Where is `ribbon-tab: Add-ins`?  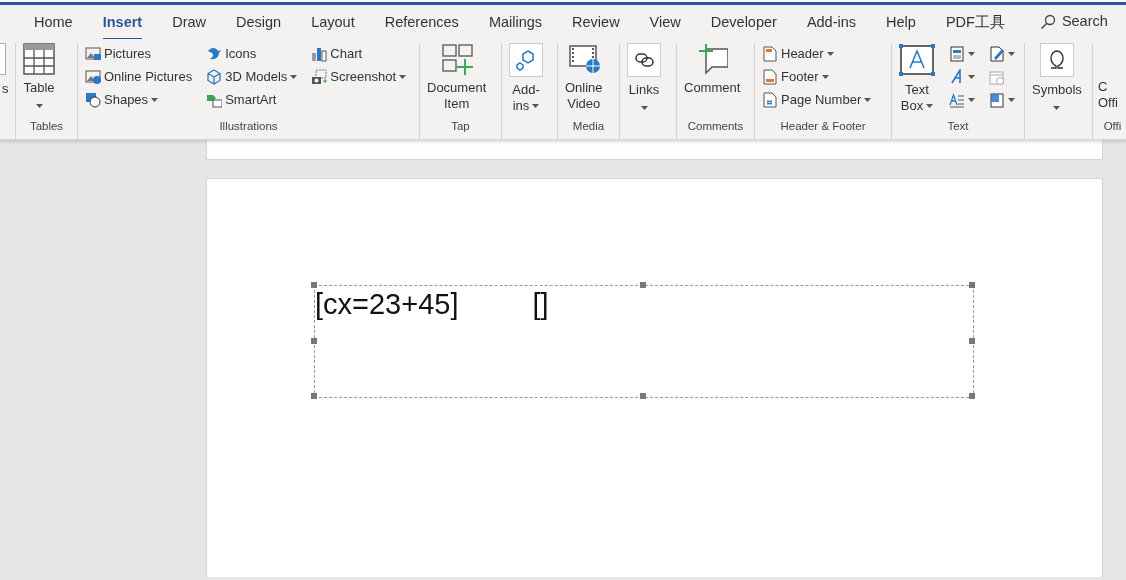
ribbon-tab: Add-ins is located at coordinates (831, 22).